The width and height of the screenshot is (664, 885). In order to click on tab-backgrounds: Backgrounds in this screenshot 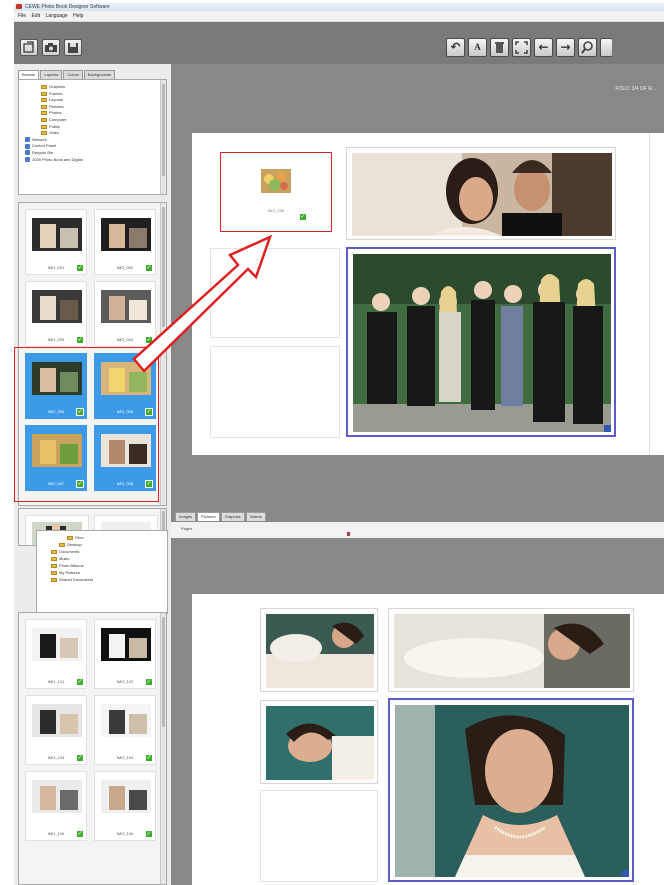, I will do `click(99, 74)`.